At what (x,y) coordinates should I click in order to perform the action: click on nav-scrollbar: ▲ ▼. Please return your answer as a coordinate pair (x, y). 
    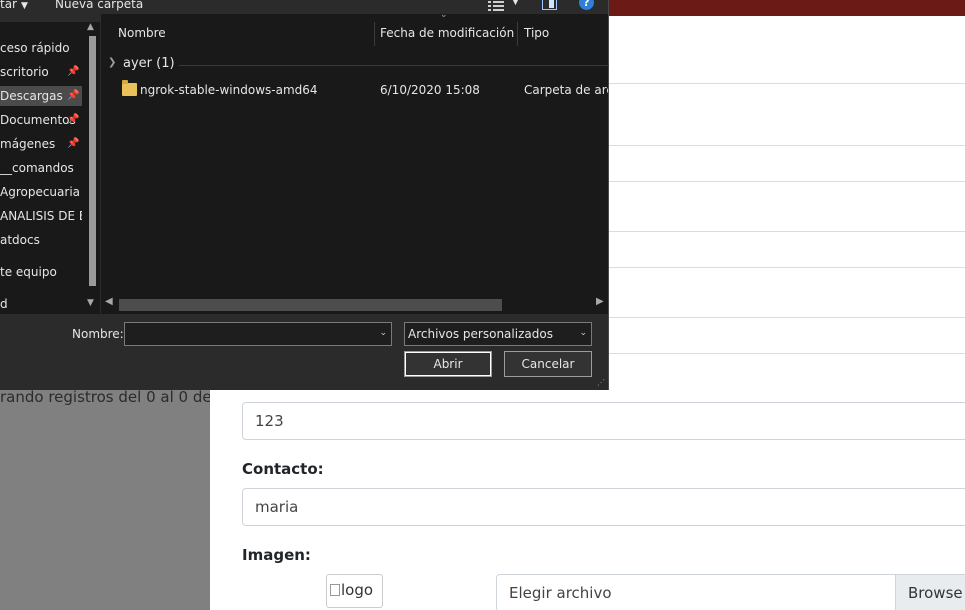
    Looking at the image, I should click on (92, 168).